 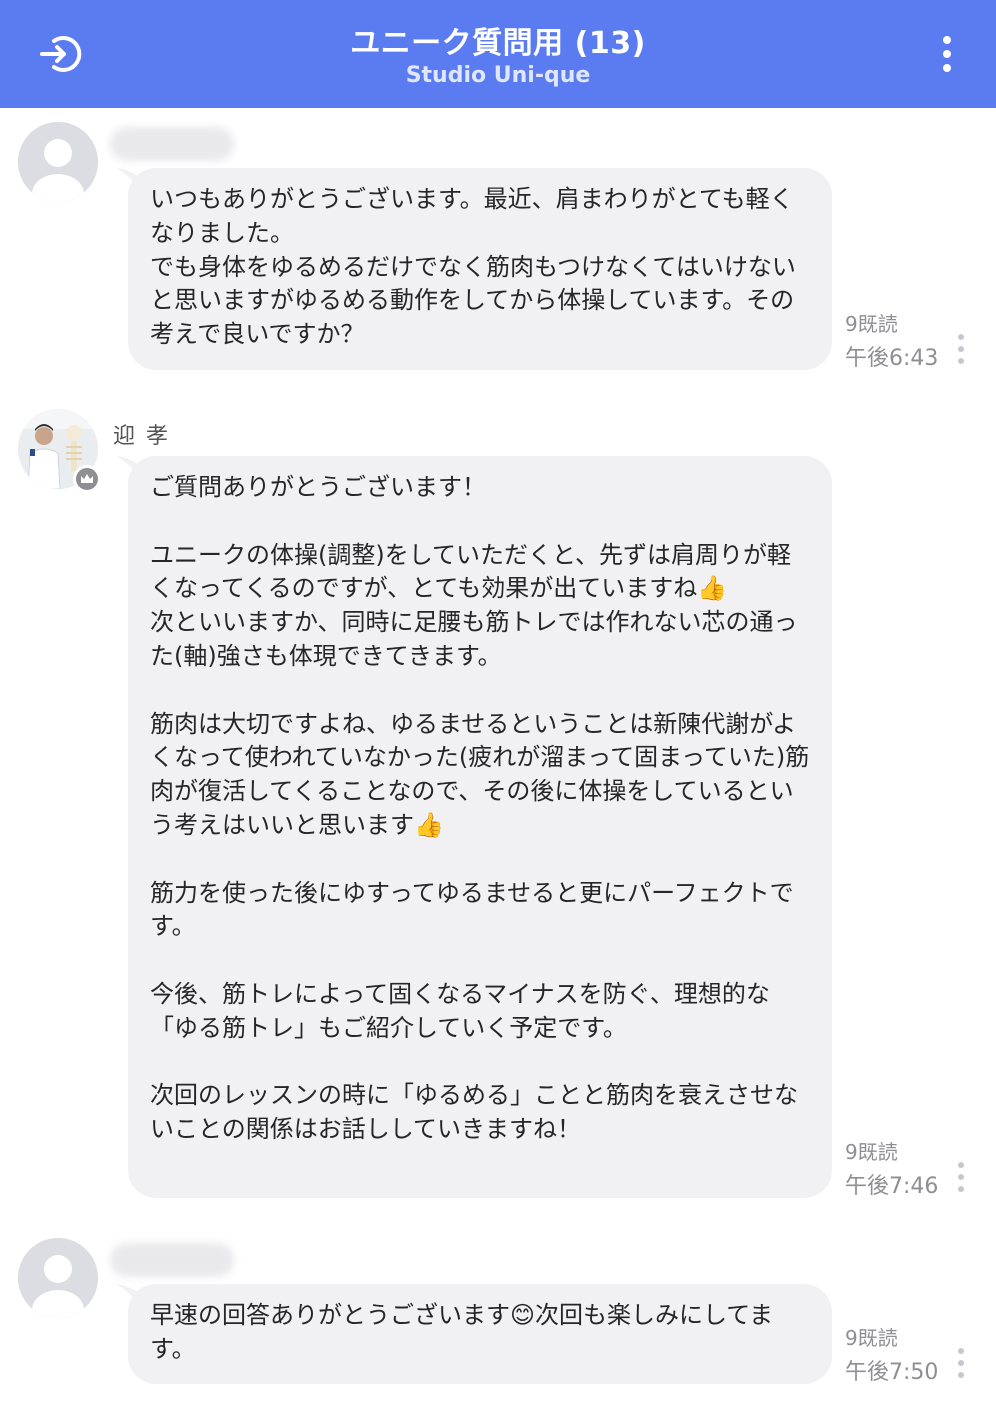 I want to click on admin-badge-icon, so click(x=87, y=479).